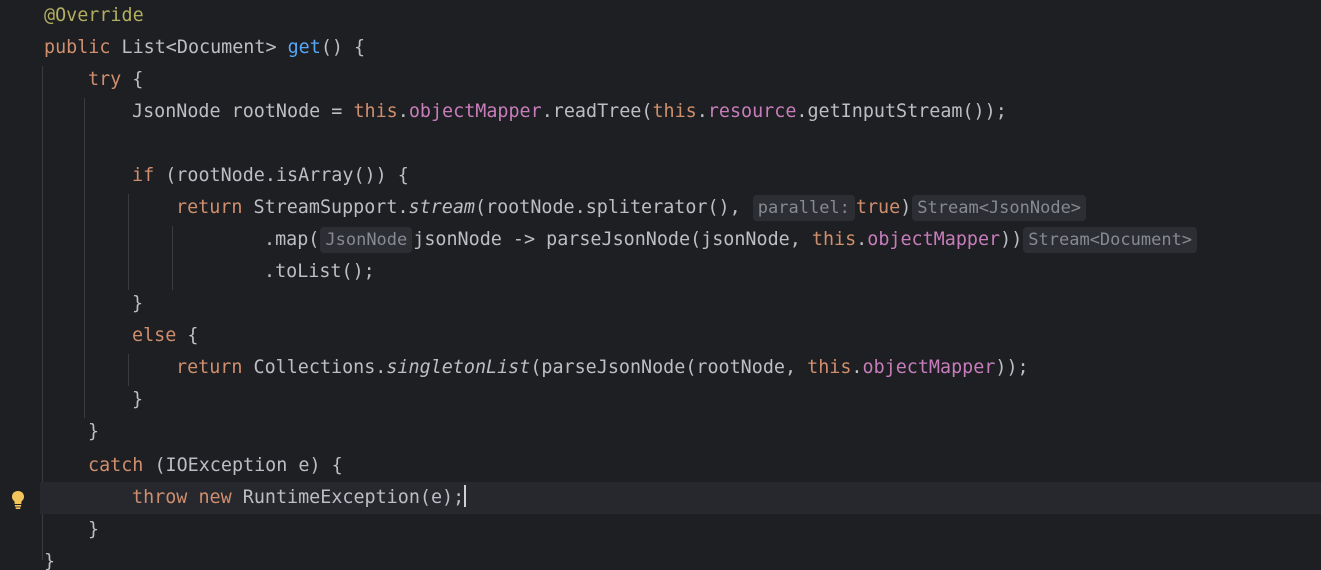  Describe the element at coordinates (366, 240) in the screenshot. I see `type-hint: JsonNode` at that location.